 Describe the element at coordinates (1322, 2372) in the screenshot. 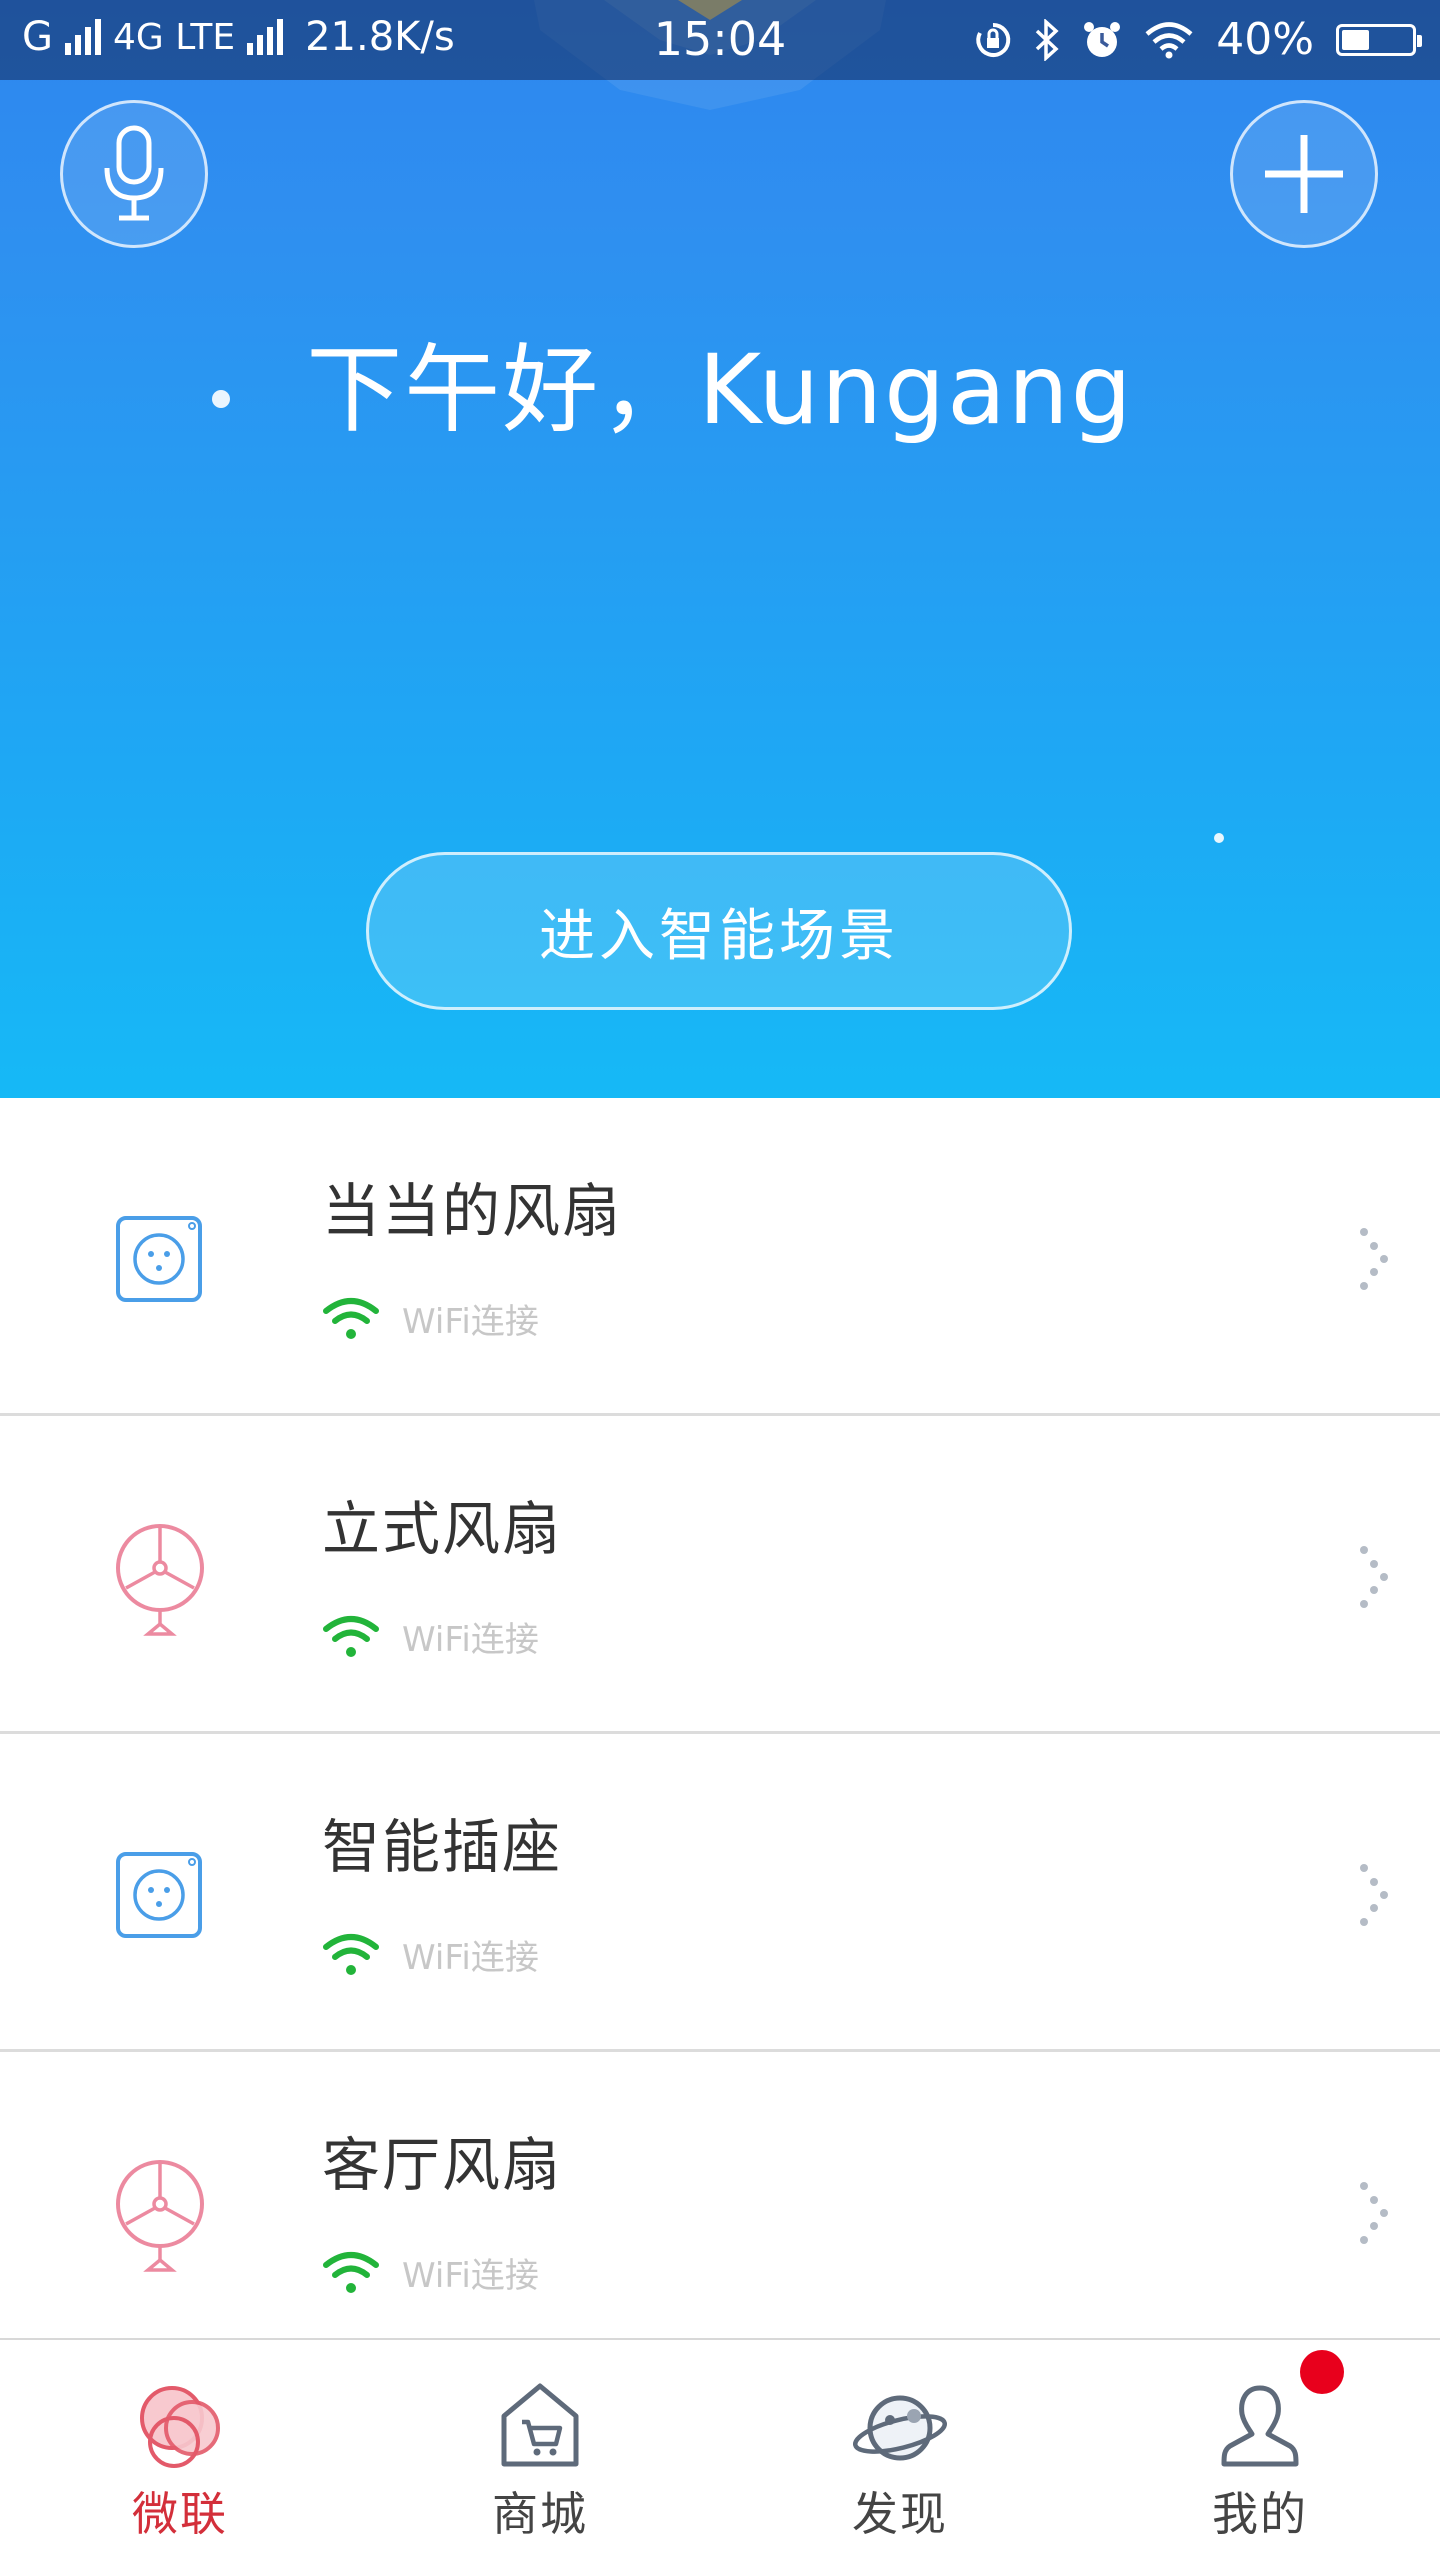

I see `notification-badge` at that location.